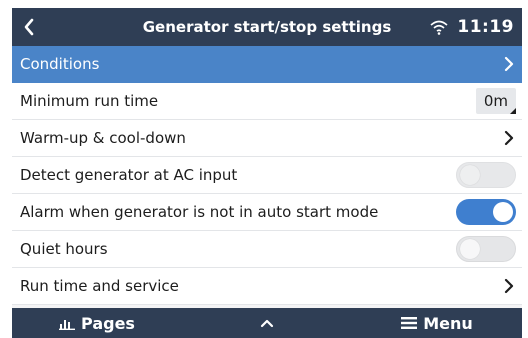  What do you see at coordinates (108, 323) in the screenshot?
I see `pages-label: Pages` at bounding box center [108, 323].